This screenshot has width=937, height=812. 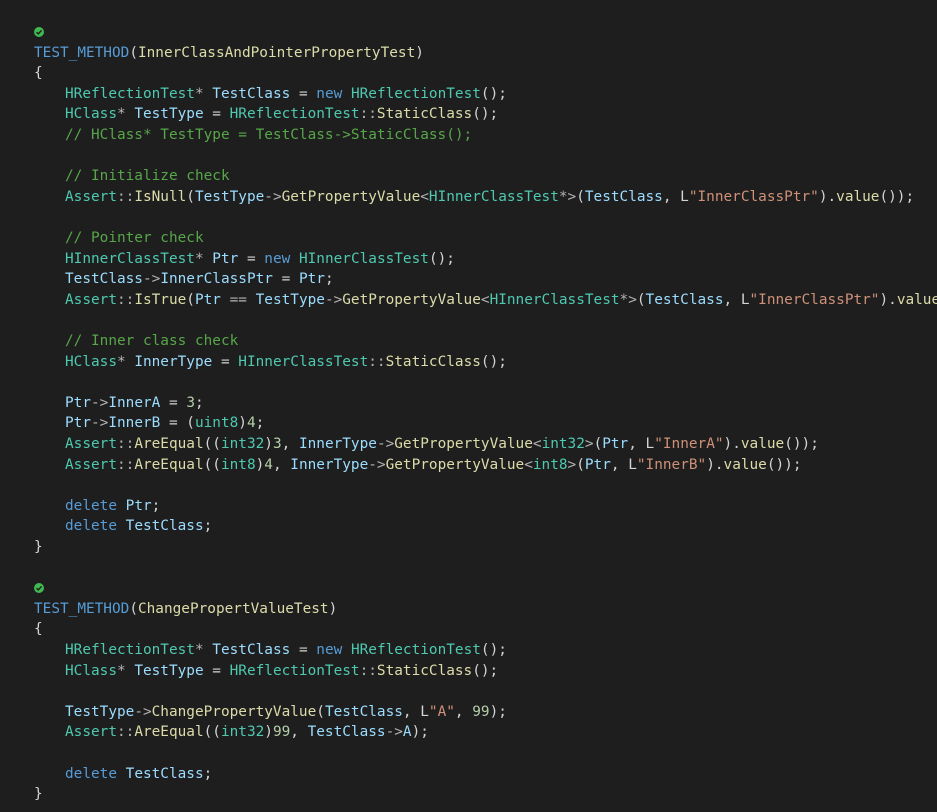 I want to click on code-line: // Pointer check, so click(x=134, y=238).